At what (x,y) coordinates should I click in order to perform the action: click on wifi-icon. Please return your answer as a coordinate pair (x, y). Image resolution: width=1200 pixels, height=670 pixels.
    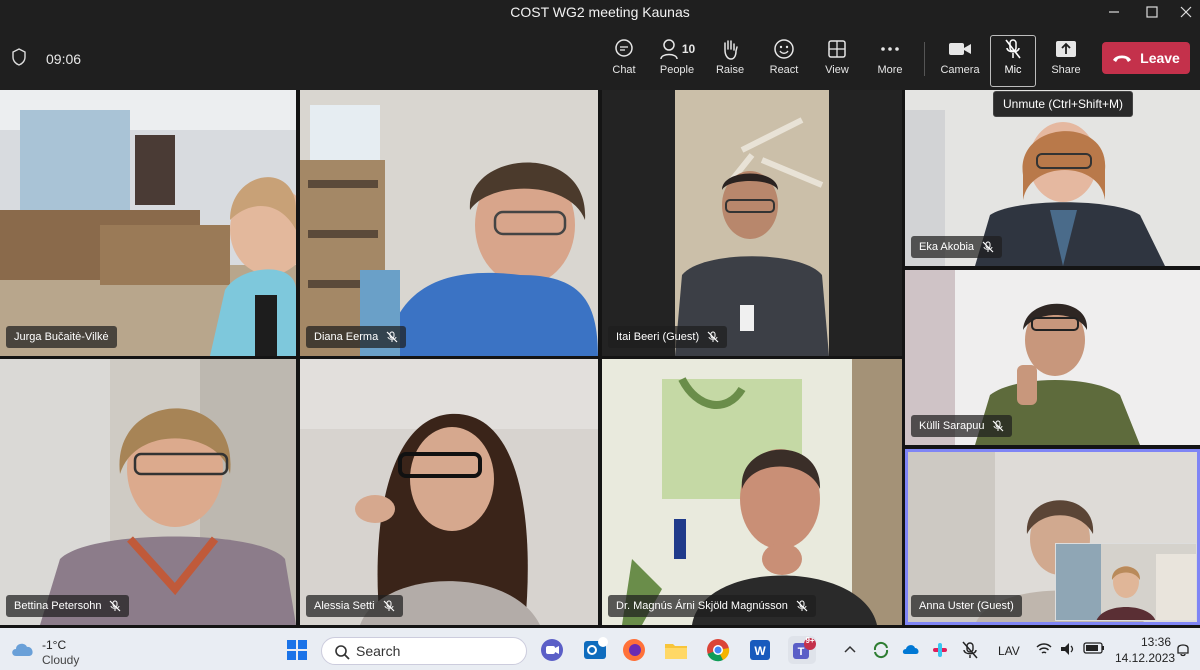
    Looking at the image, I should click on (1044, 649).